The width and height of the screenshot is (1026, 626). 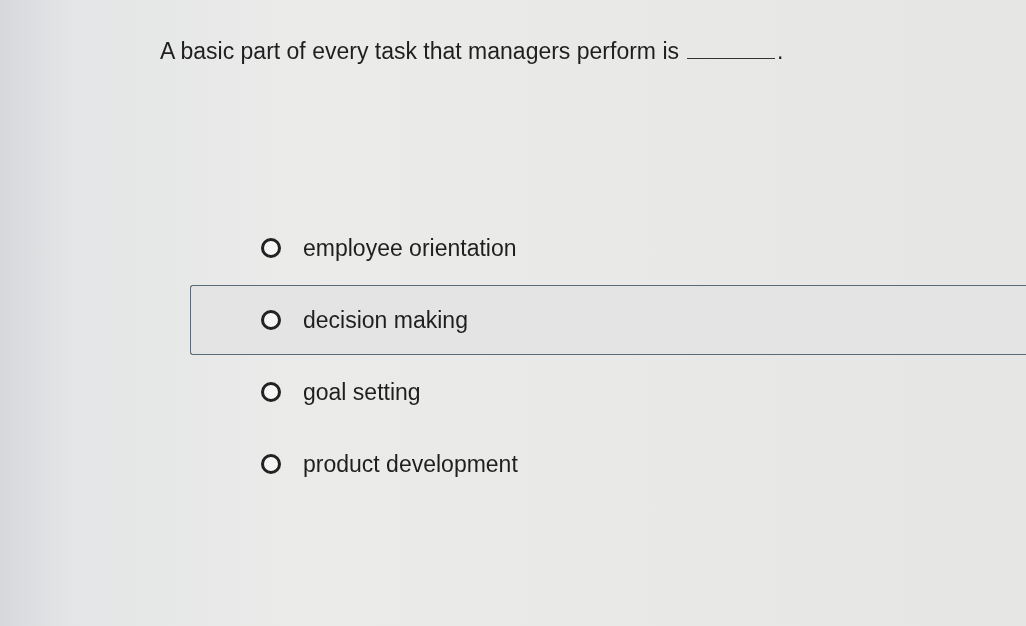 What do you see at coordinates (780, 51) in the screenshot?
I see `question-period: .` at bounding box center [780, 51].